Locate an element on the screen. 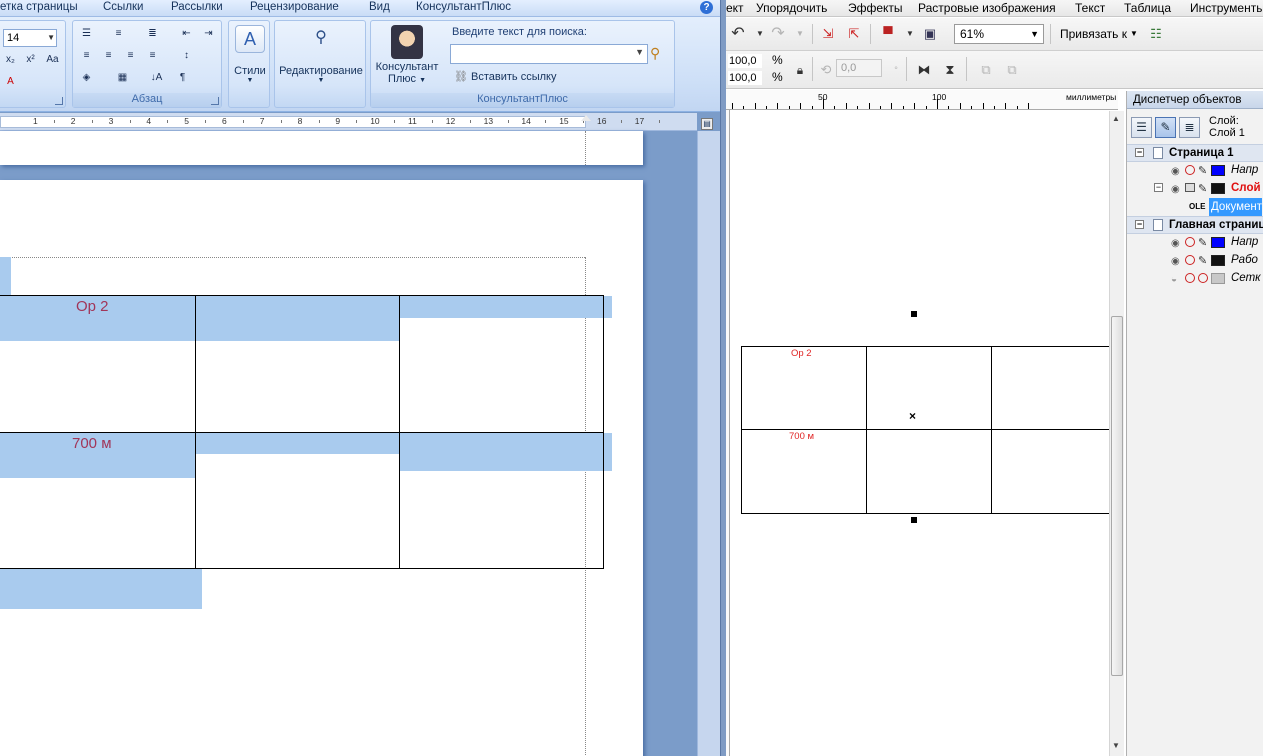 This screenshot has height=756, width=1263. eye-closed-icon: ◒ is located at coordinates (1174, 279).